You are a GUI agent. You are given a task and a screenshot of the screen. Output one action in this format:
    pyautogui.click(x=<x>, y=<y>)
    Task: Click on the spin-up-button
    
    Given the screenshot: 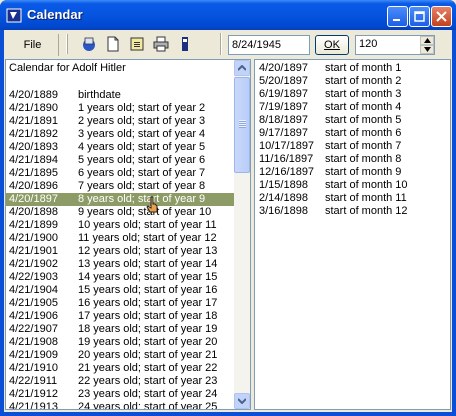 What is the action you would take?
    pyautogui.click(x=427, y=40)
    